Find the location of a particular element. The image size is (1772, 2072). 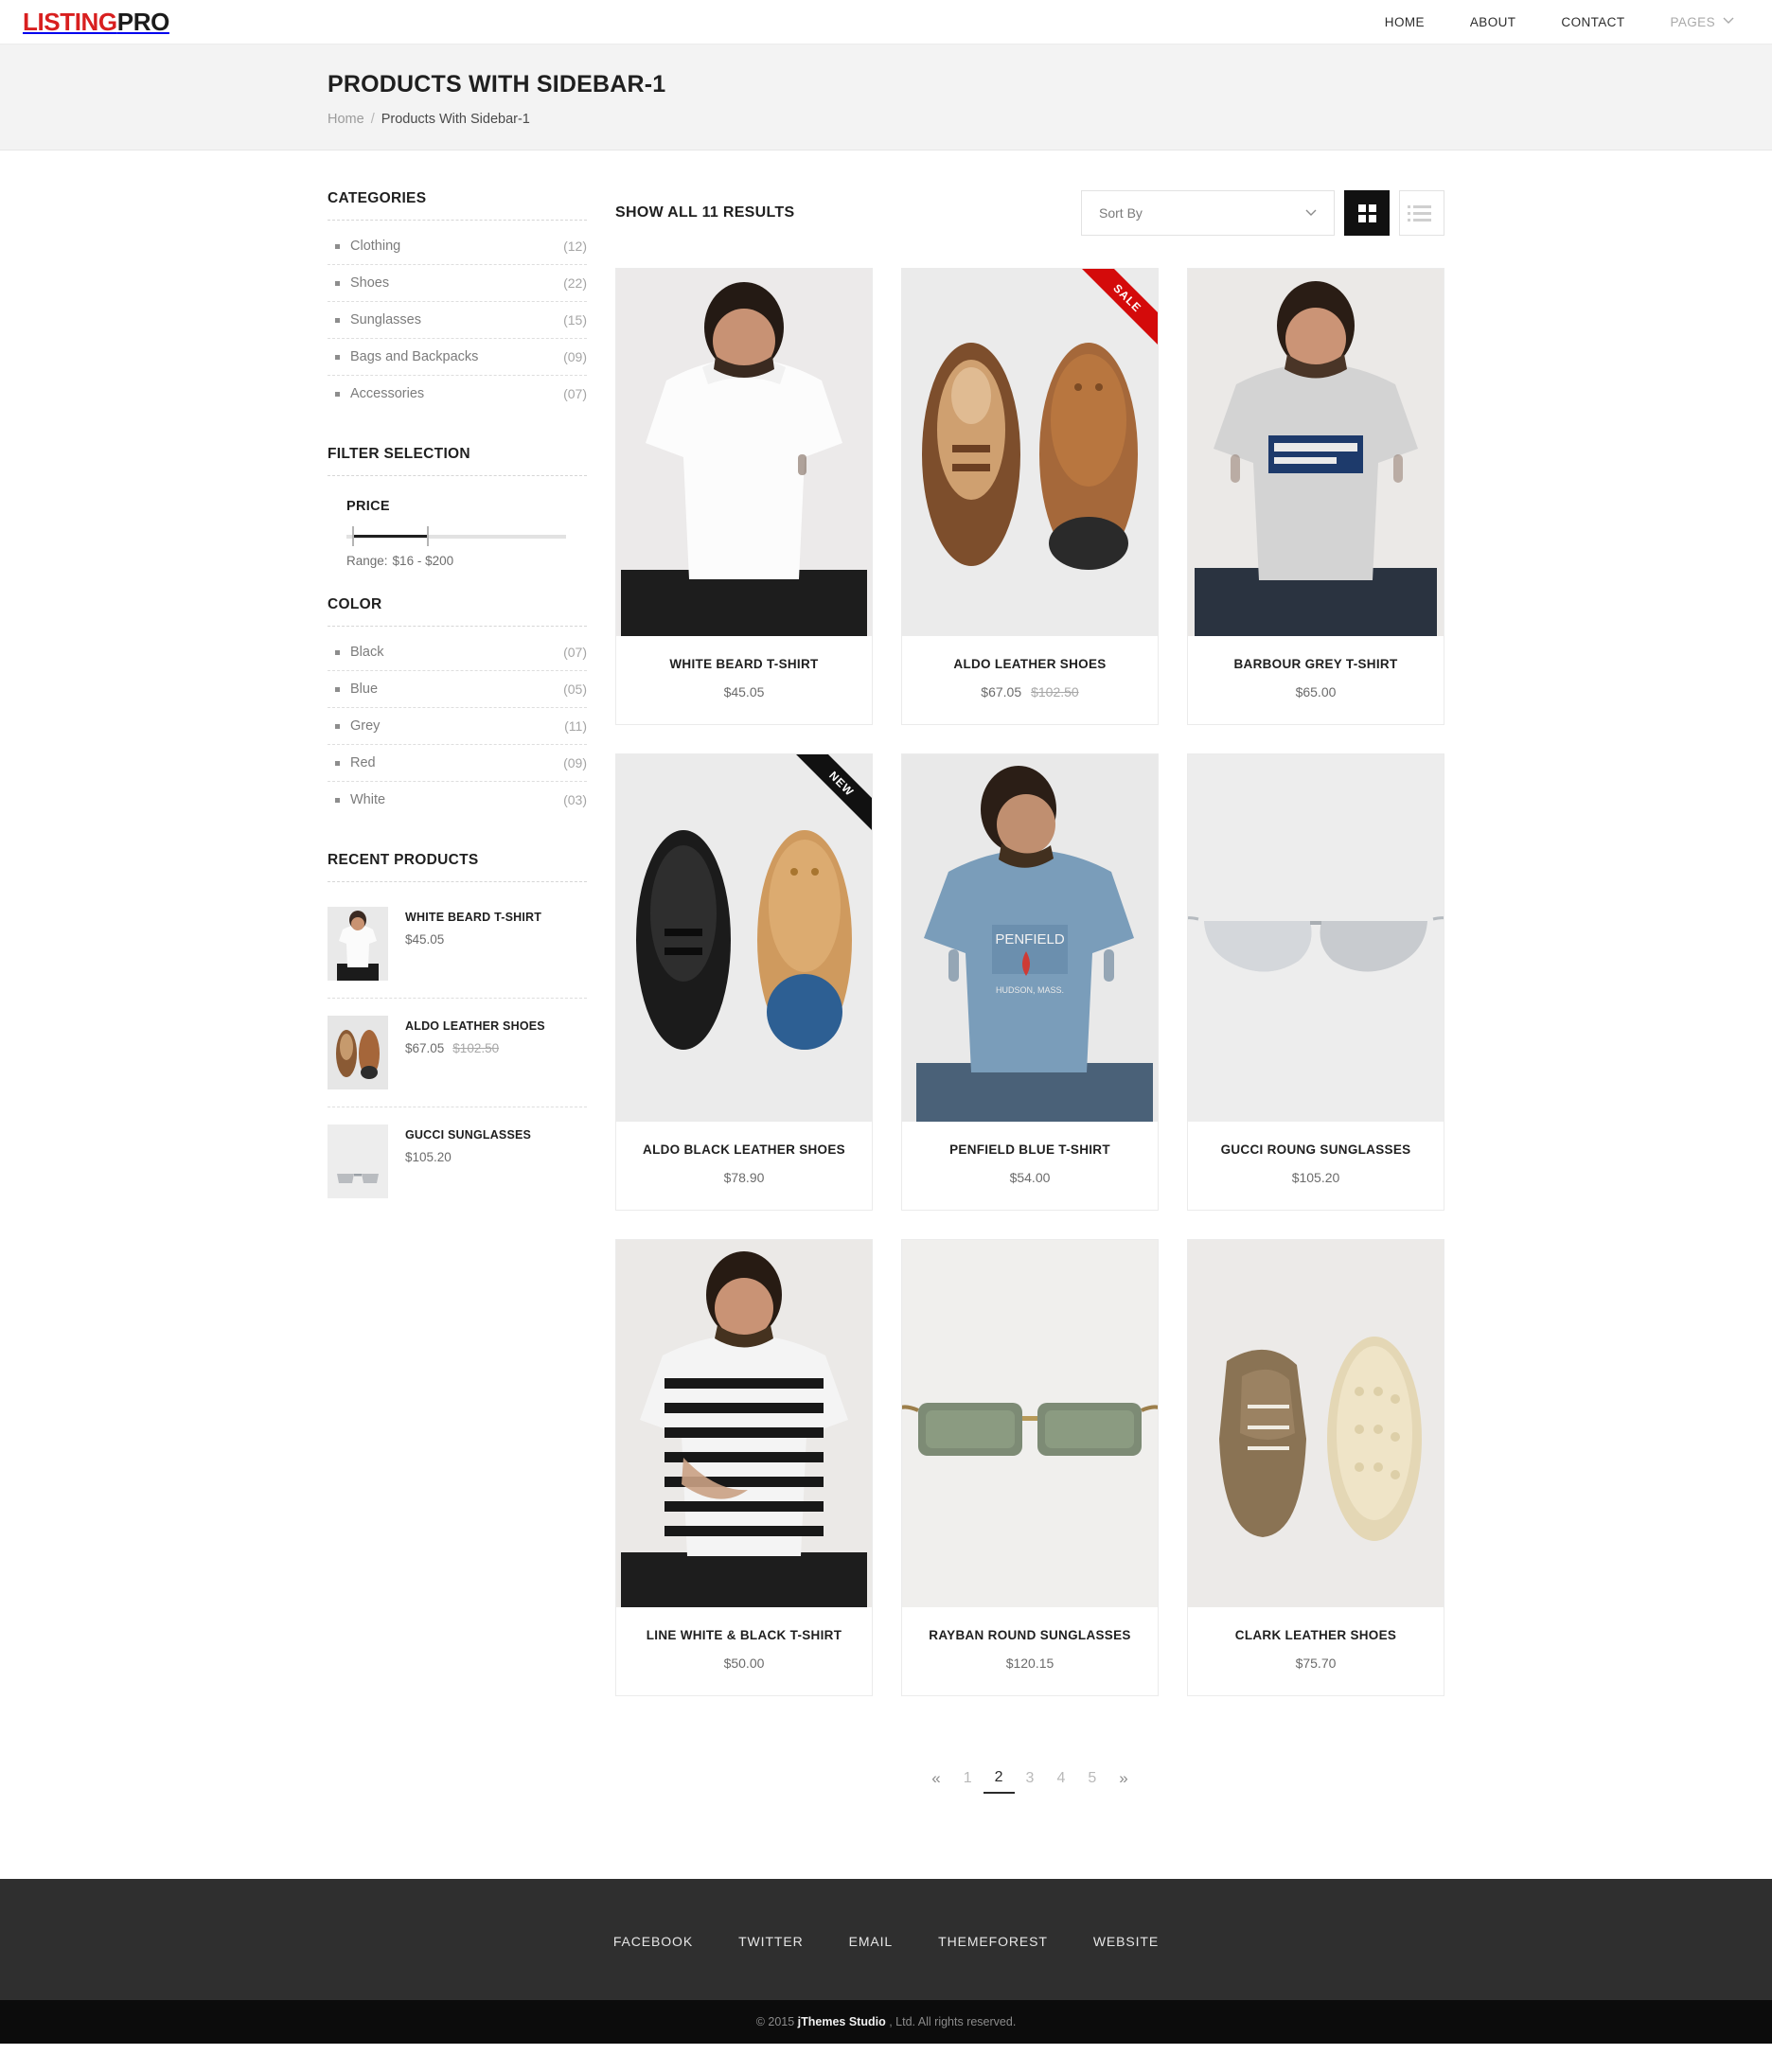

color-item-grey: Grey (11) is located at coordinates (457, 727).